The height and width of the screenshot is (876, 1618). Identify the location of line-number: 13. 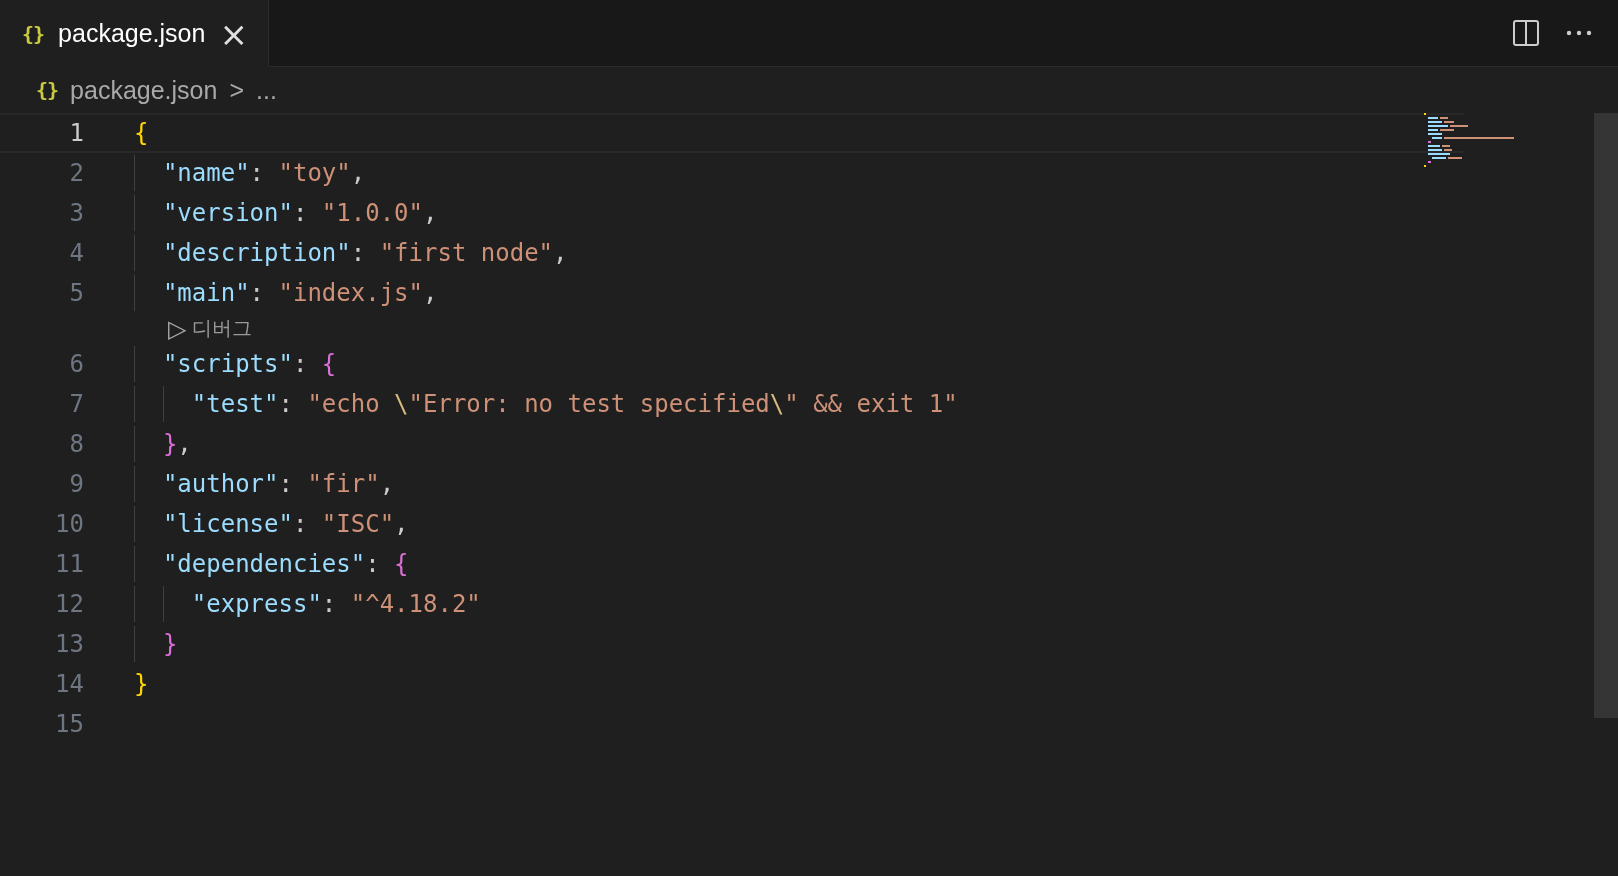
(69, 644).